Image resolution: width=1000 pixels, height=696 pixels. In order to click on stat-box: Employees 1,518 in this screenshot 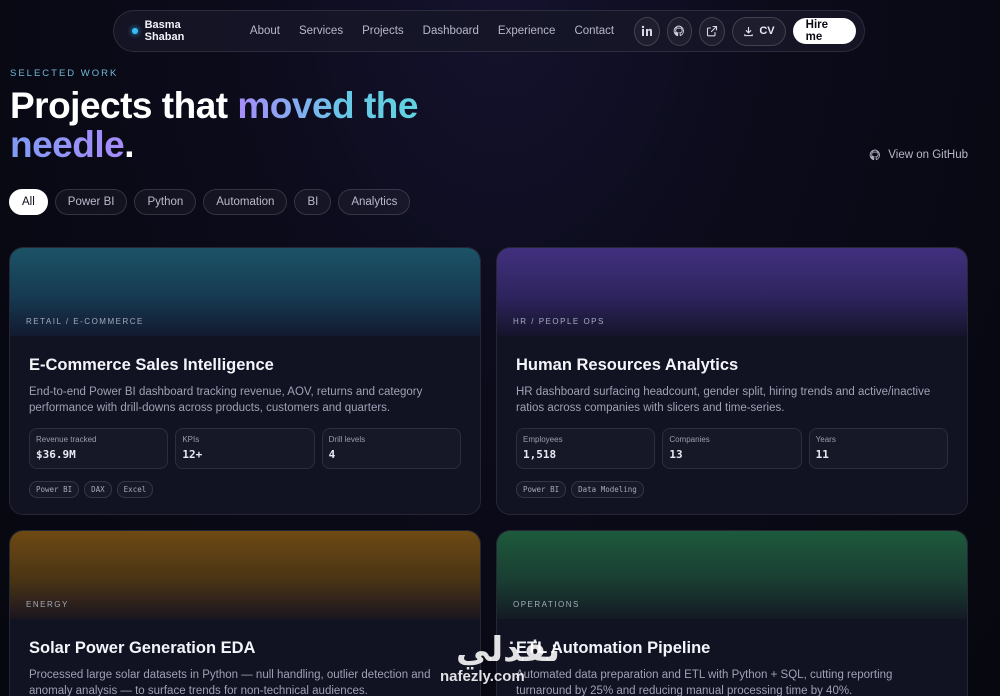, I will do `click(586, 448)`.